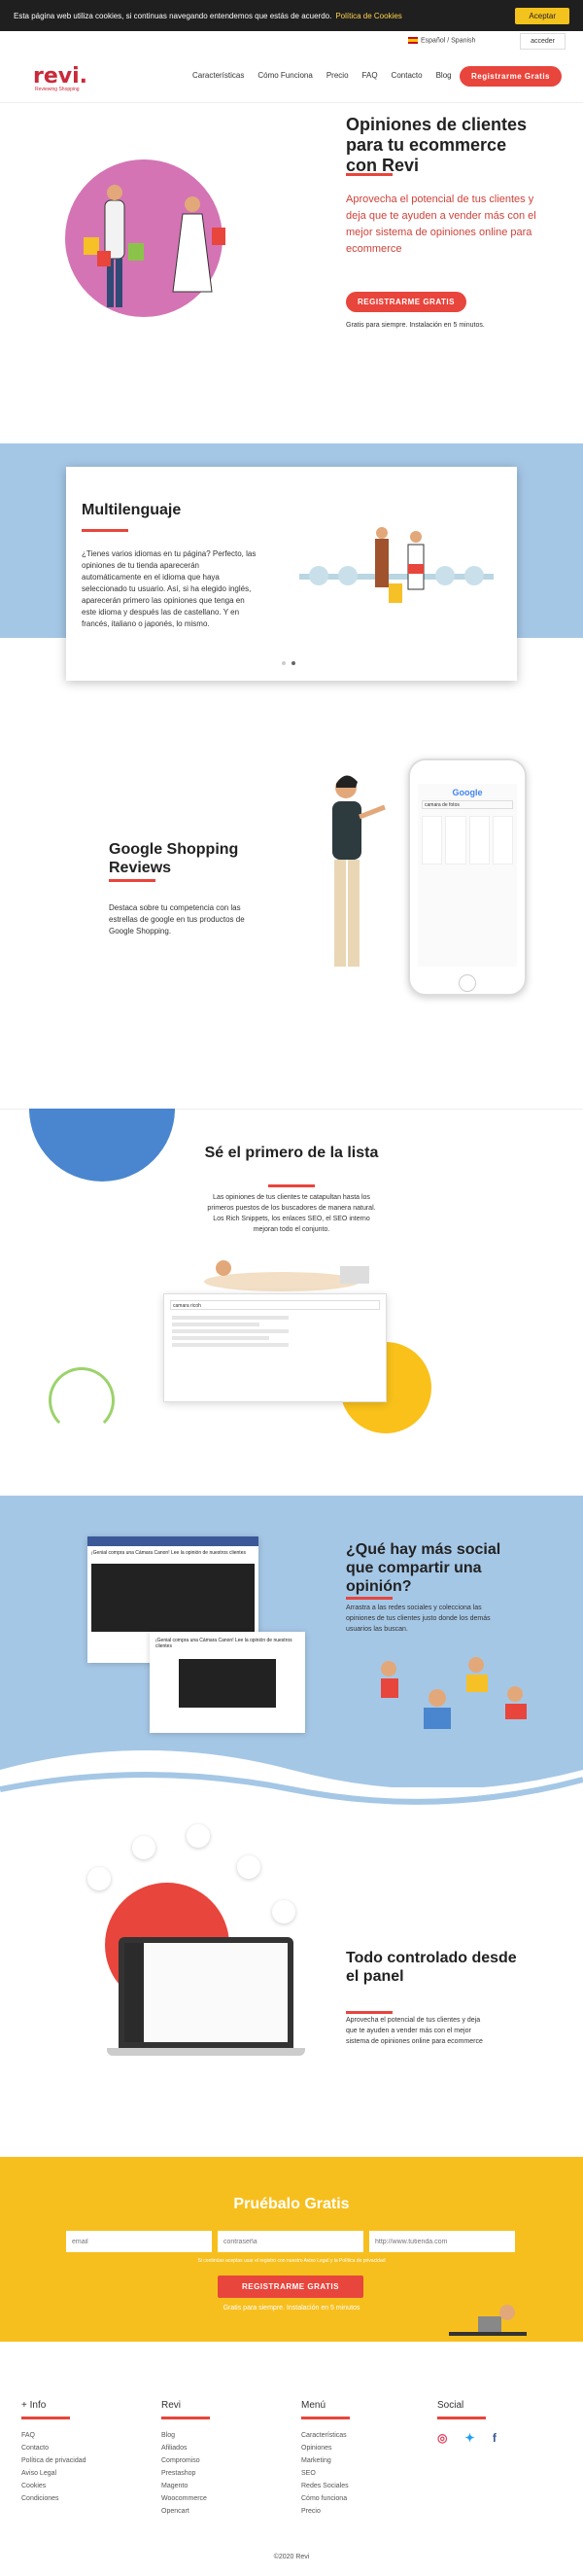 The width and height of the screenshot is (583, 2576). Describe the element at coordinates (291, 2557) in the screenshot. I see `copyright: ©2020 Revi` at that location.